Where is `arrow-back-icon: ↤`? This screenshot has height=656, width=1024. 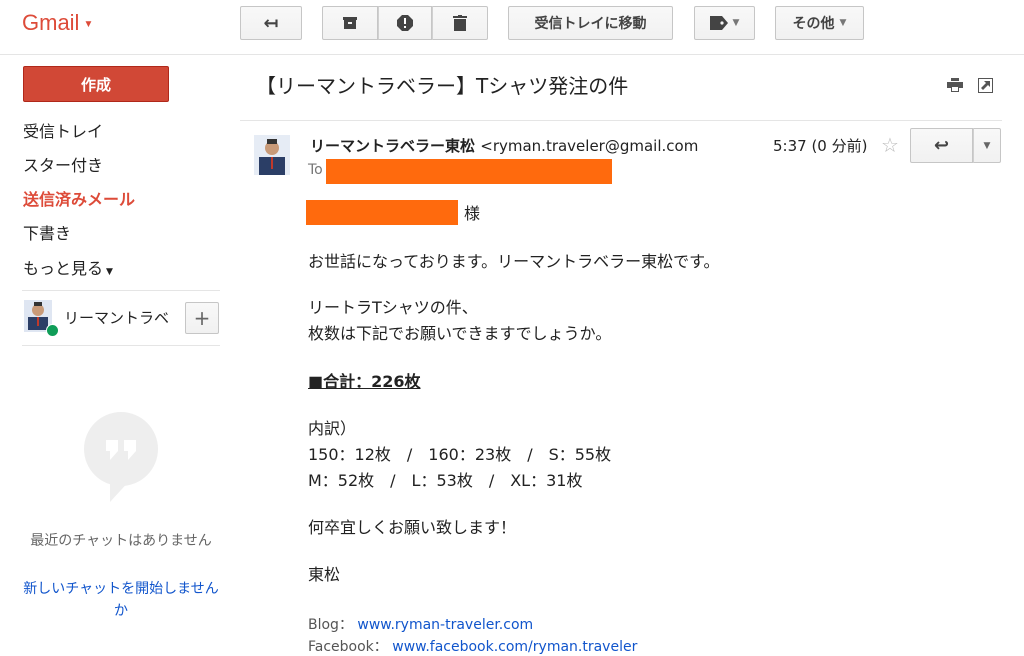 arrow-back-icon: ↤ is located at coordinates (271, 23).